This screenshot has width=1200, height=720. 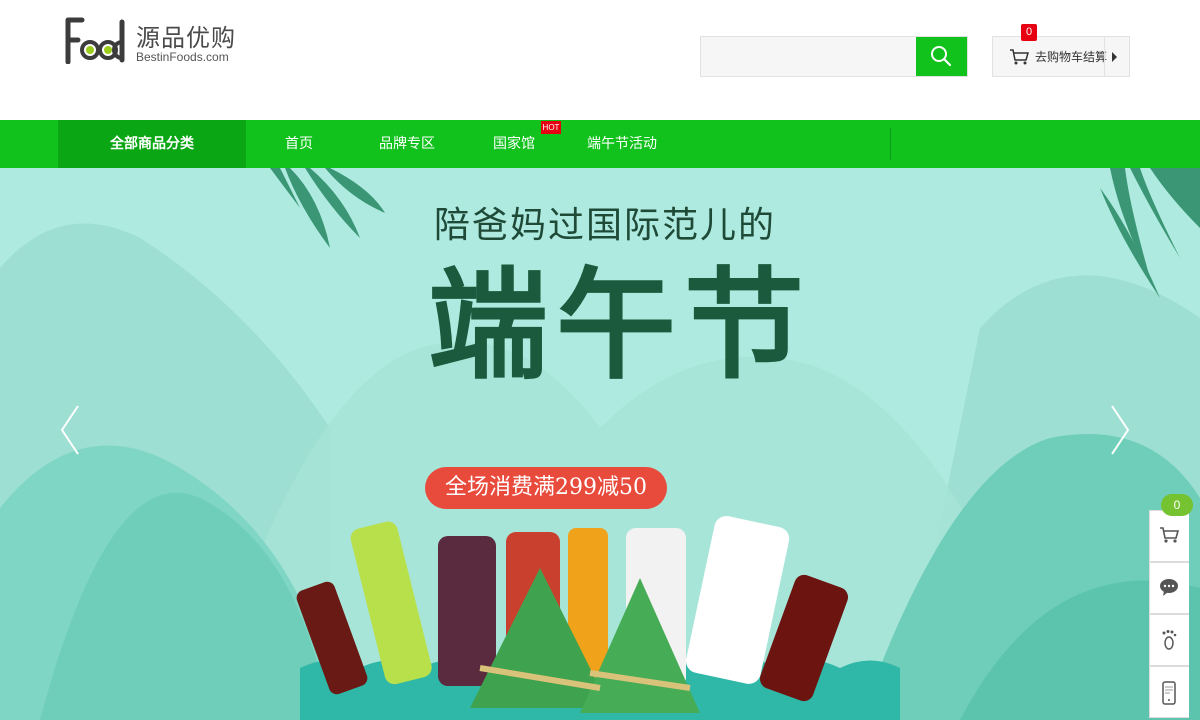 I want to click on chat-icon, so click(x=1169, y=587).